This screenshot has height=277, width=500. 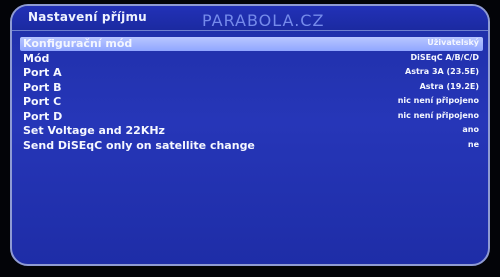 What do you see at coordinates (251, 59) in the screenshot?
I see `menu-item-mode: Mód DiSEqC A/B/C/D` at bounding box center [251, 59].